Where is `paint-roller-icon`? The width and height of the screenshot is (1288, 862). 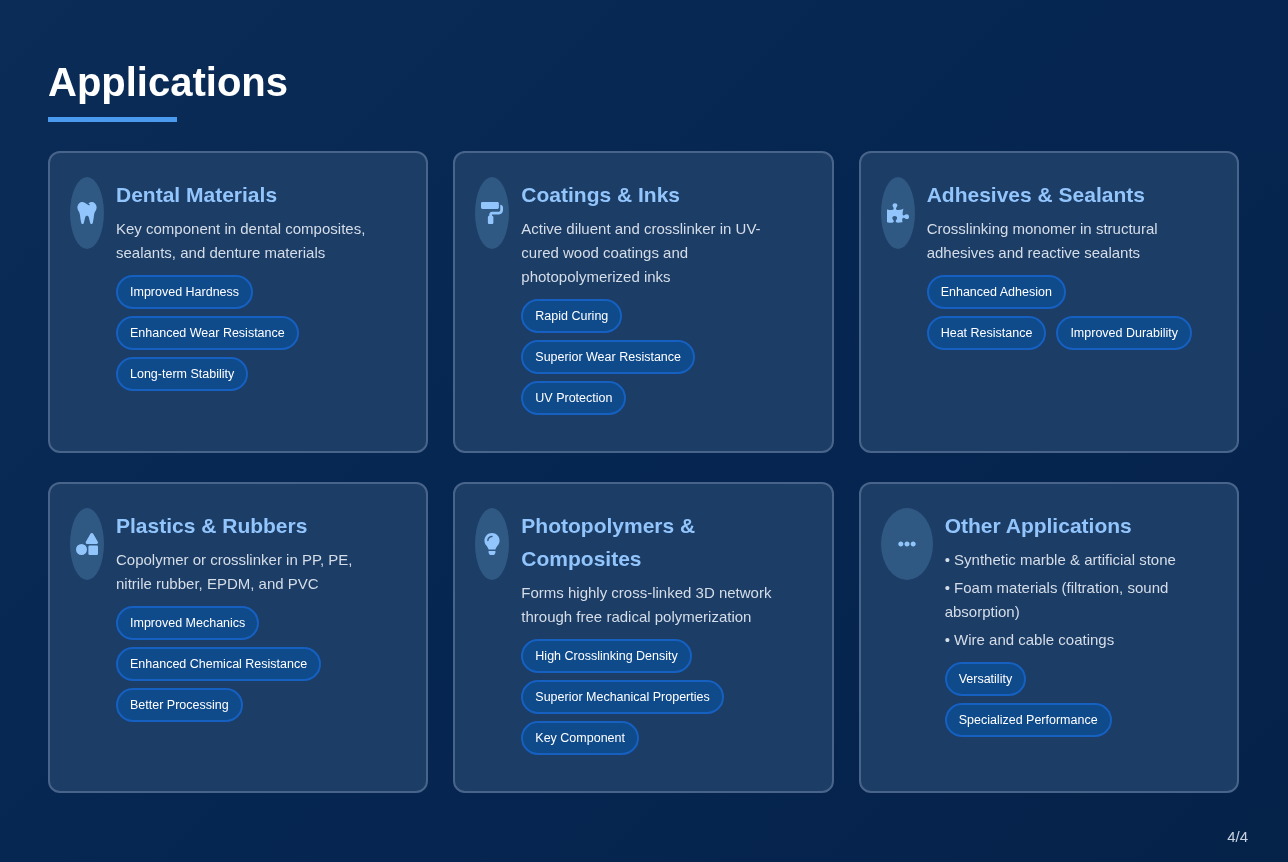 paint-roller-icon is located at coordinates (492, 213).